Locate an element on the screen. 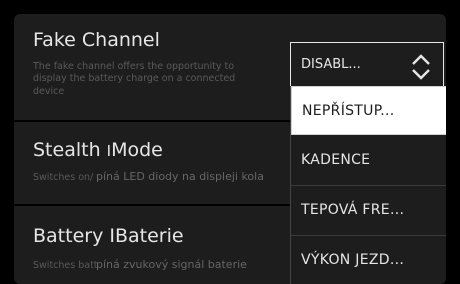 Image resolution: width=460 pixels, height=284 pixels. battery-description-prefix: Switches batt is located at coordinates (65, 265).